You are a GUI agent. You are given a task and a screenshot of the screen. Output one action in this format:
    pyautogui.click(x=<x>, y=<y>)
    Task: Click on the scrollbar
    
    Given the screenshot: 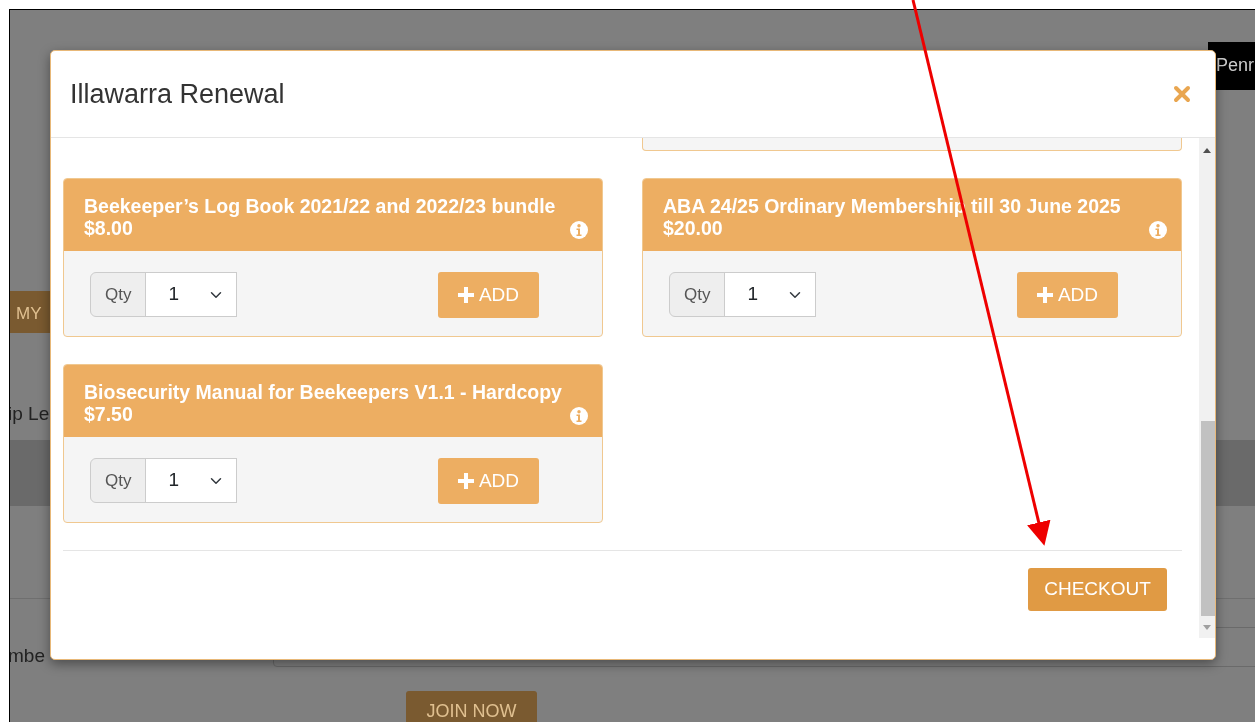 What is the action you would take?
    pyautogui.click(x=1207, y=388)
    